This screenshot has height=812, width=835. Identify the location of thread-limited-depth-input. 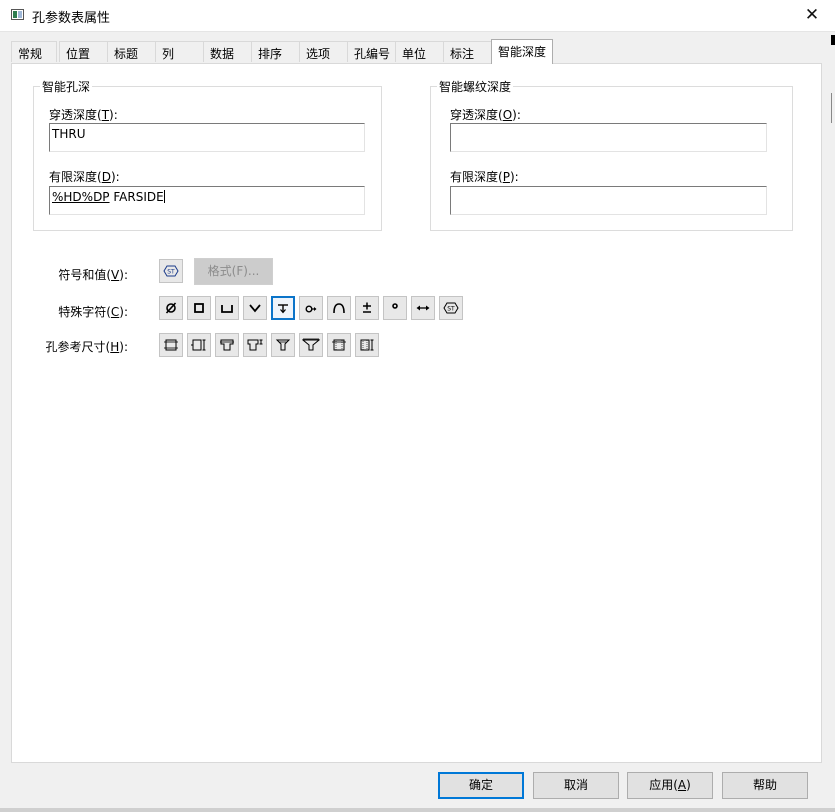
(608, 200).